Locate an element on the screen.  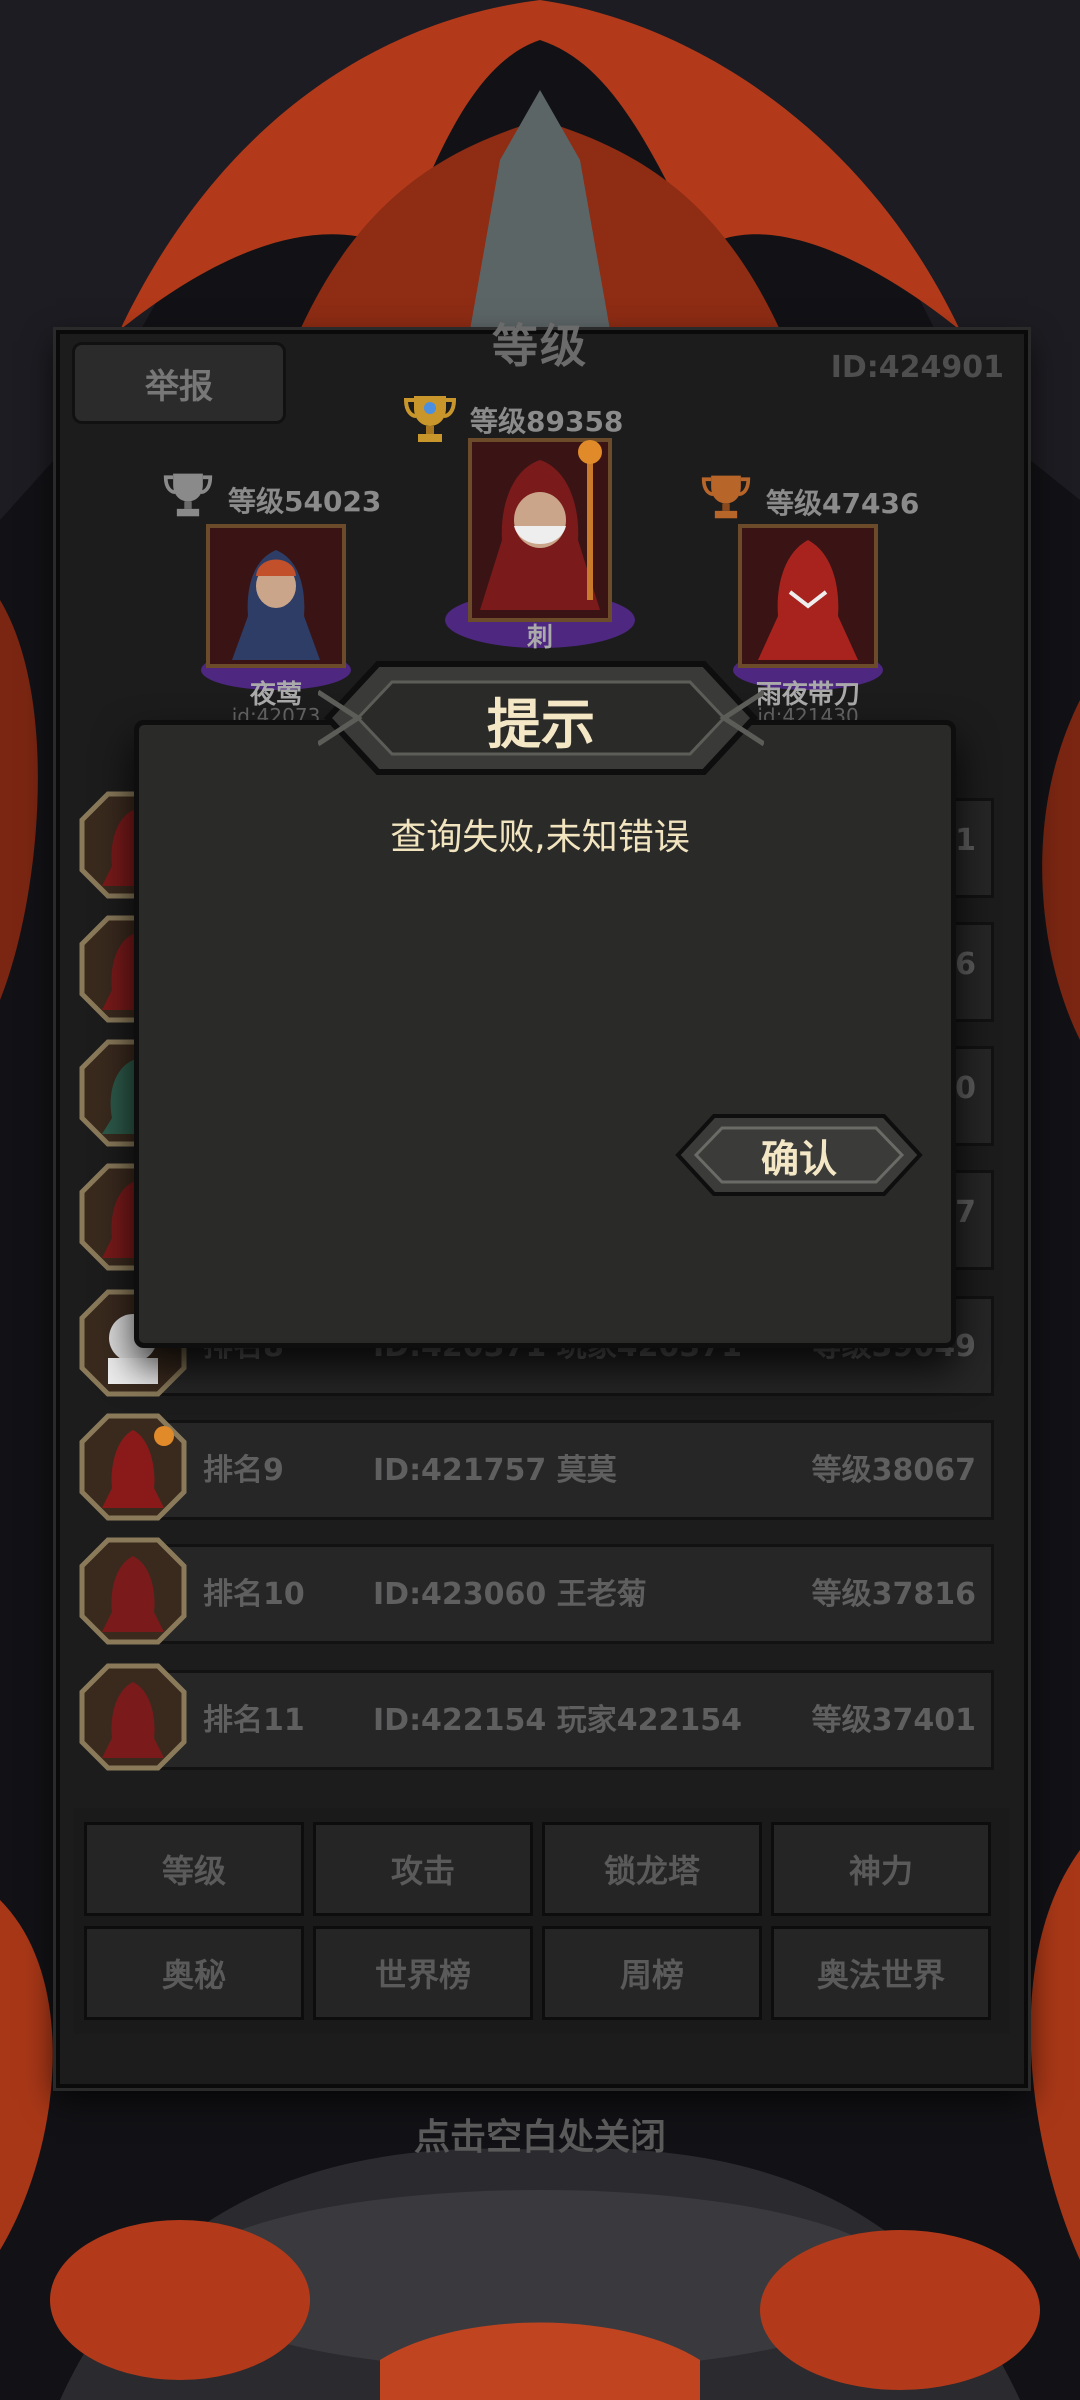
dialog-title: 提示 is located at coordinates (541, 724).